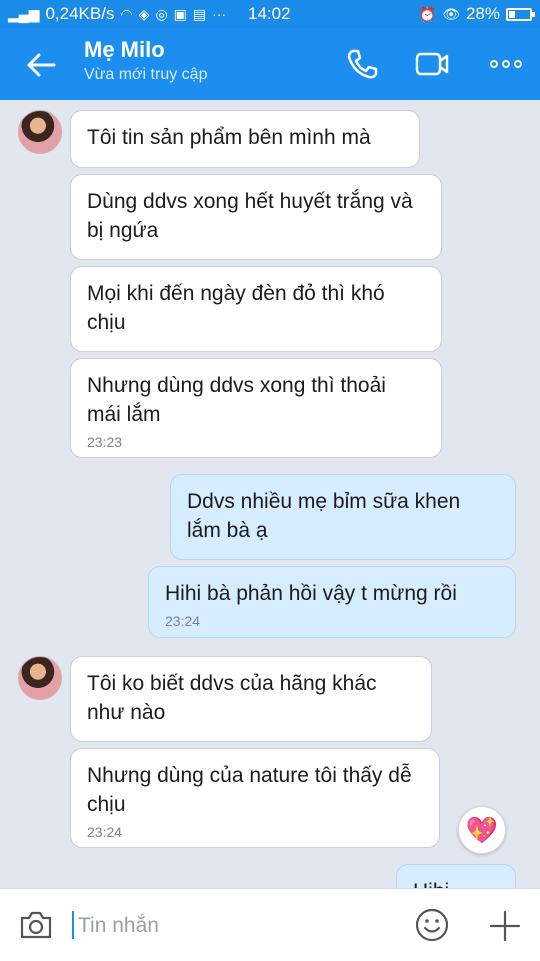  Describe the element at coordinates (126, 14) in the screenshot. I see `wifi-icon: ◠` at that location.